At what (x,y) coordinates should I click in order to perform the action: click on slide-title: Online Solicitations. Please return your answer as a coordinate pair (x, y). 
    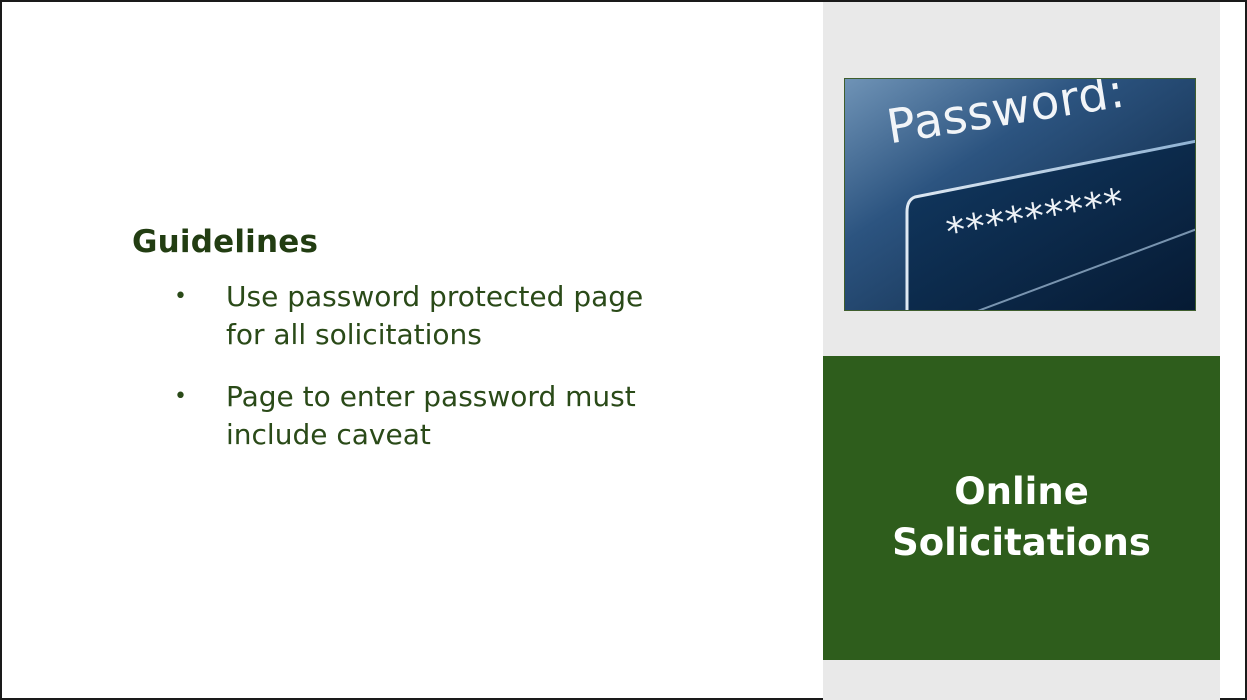
    Looking at the image, I should click on (1021, 517).